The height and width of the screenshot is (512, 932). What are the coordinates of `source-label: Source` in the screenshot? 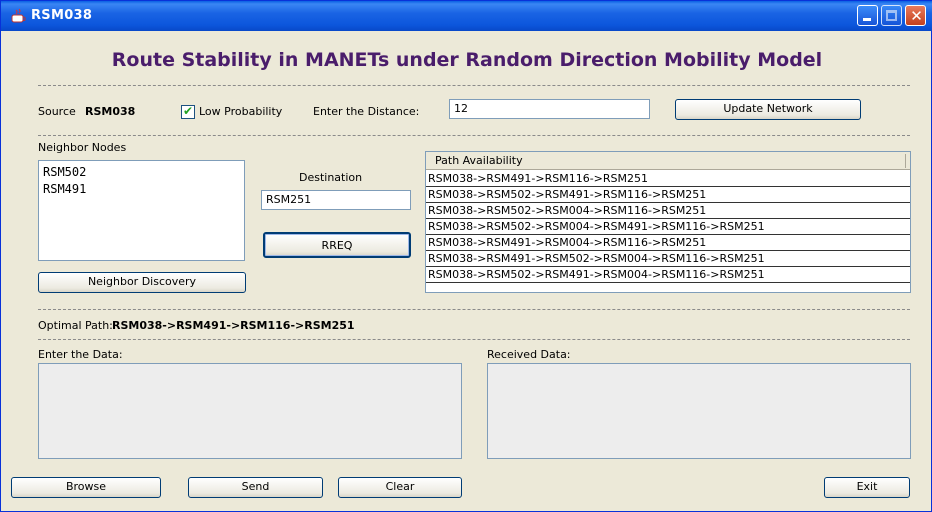 It's located at (57, 111).